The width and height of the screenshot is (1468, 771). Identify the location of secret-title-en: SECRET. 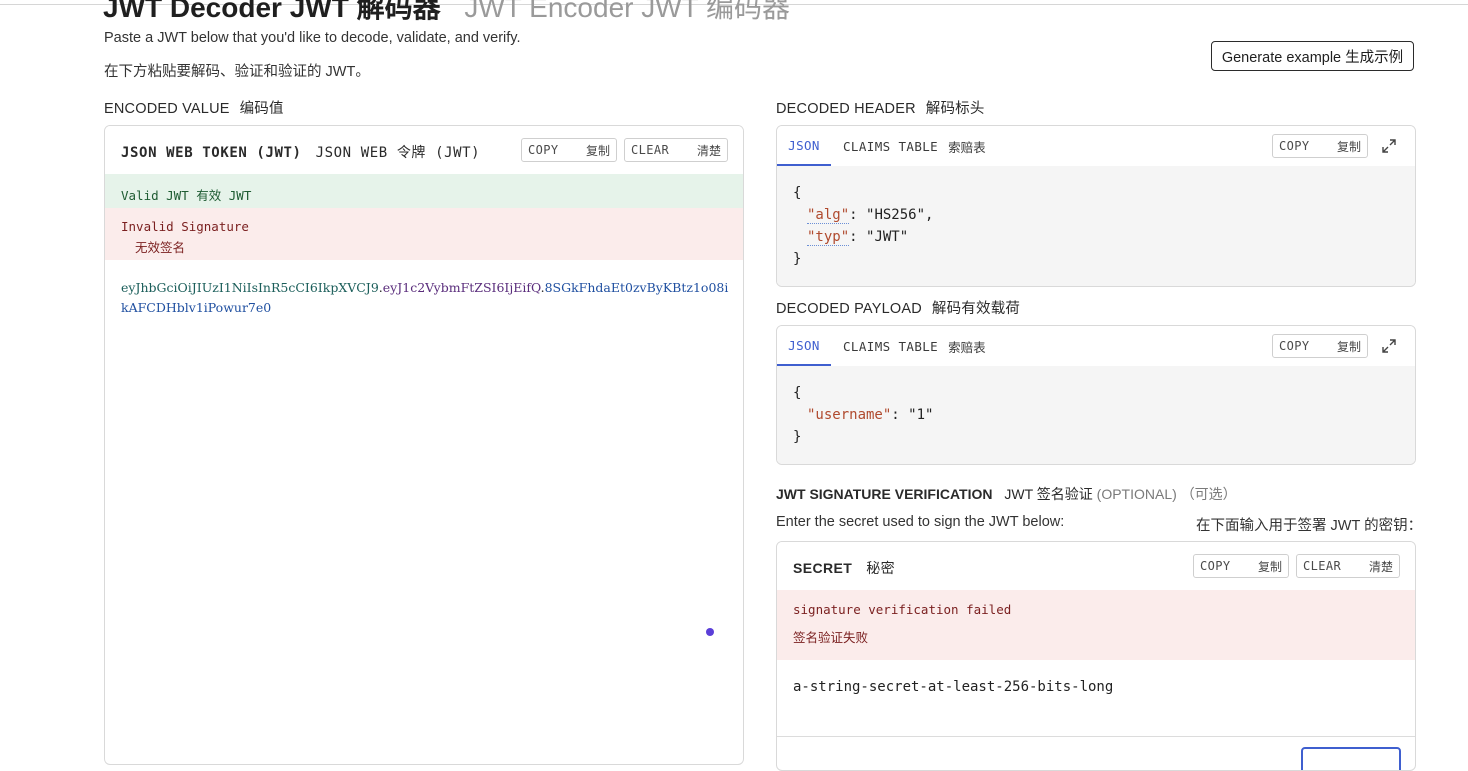
(823, 568).